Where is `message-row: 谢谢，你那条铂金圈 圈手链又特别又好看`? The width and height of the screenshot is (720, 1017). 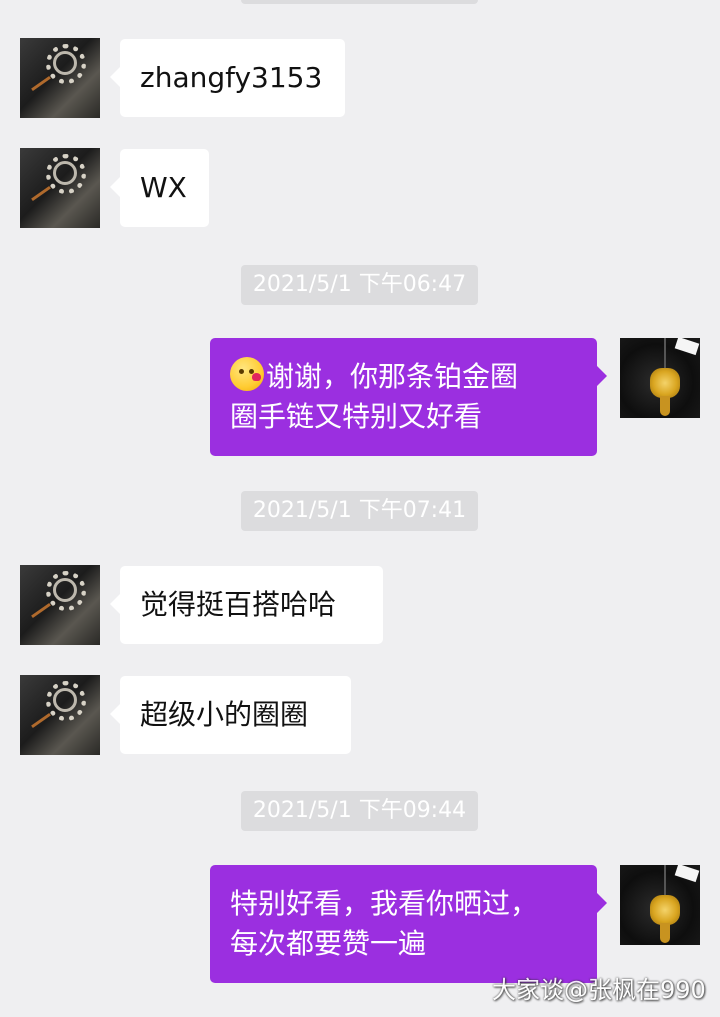
message-row: 谢谢，你那条铂金圈 圈手链又特别又好看 is located at coordinates (360, 397).